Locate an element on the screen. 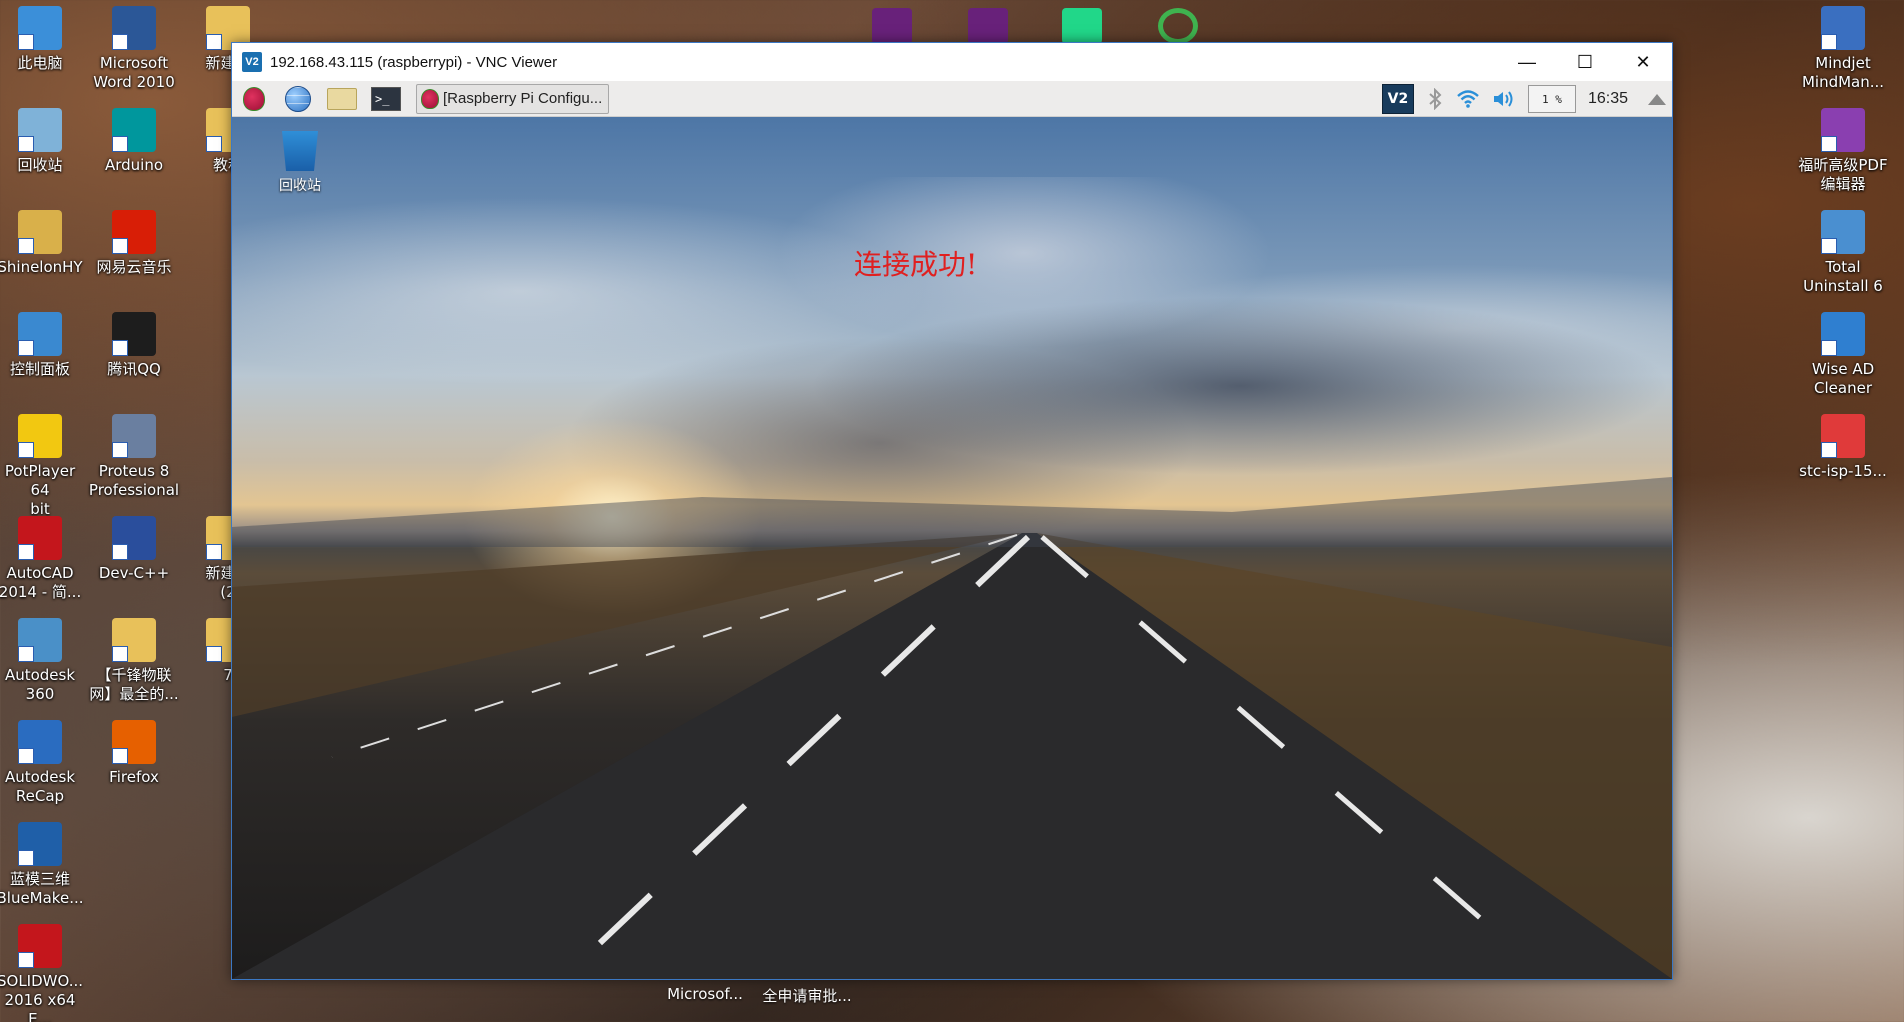 The width and height of the screenshot is (1904, 1022). visual-studio-blend-icon is located at coordinates (892, 26).